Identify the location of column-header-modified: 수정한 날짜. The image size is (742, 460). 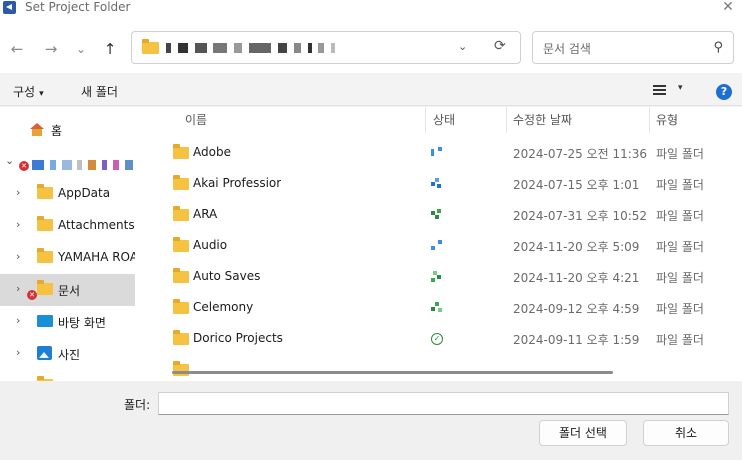
(542, 120).